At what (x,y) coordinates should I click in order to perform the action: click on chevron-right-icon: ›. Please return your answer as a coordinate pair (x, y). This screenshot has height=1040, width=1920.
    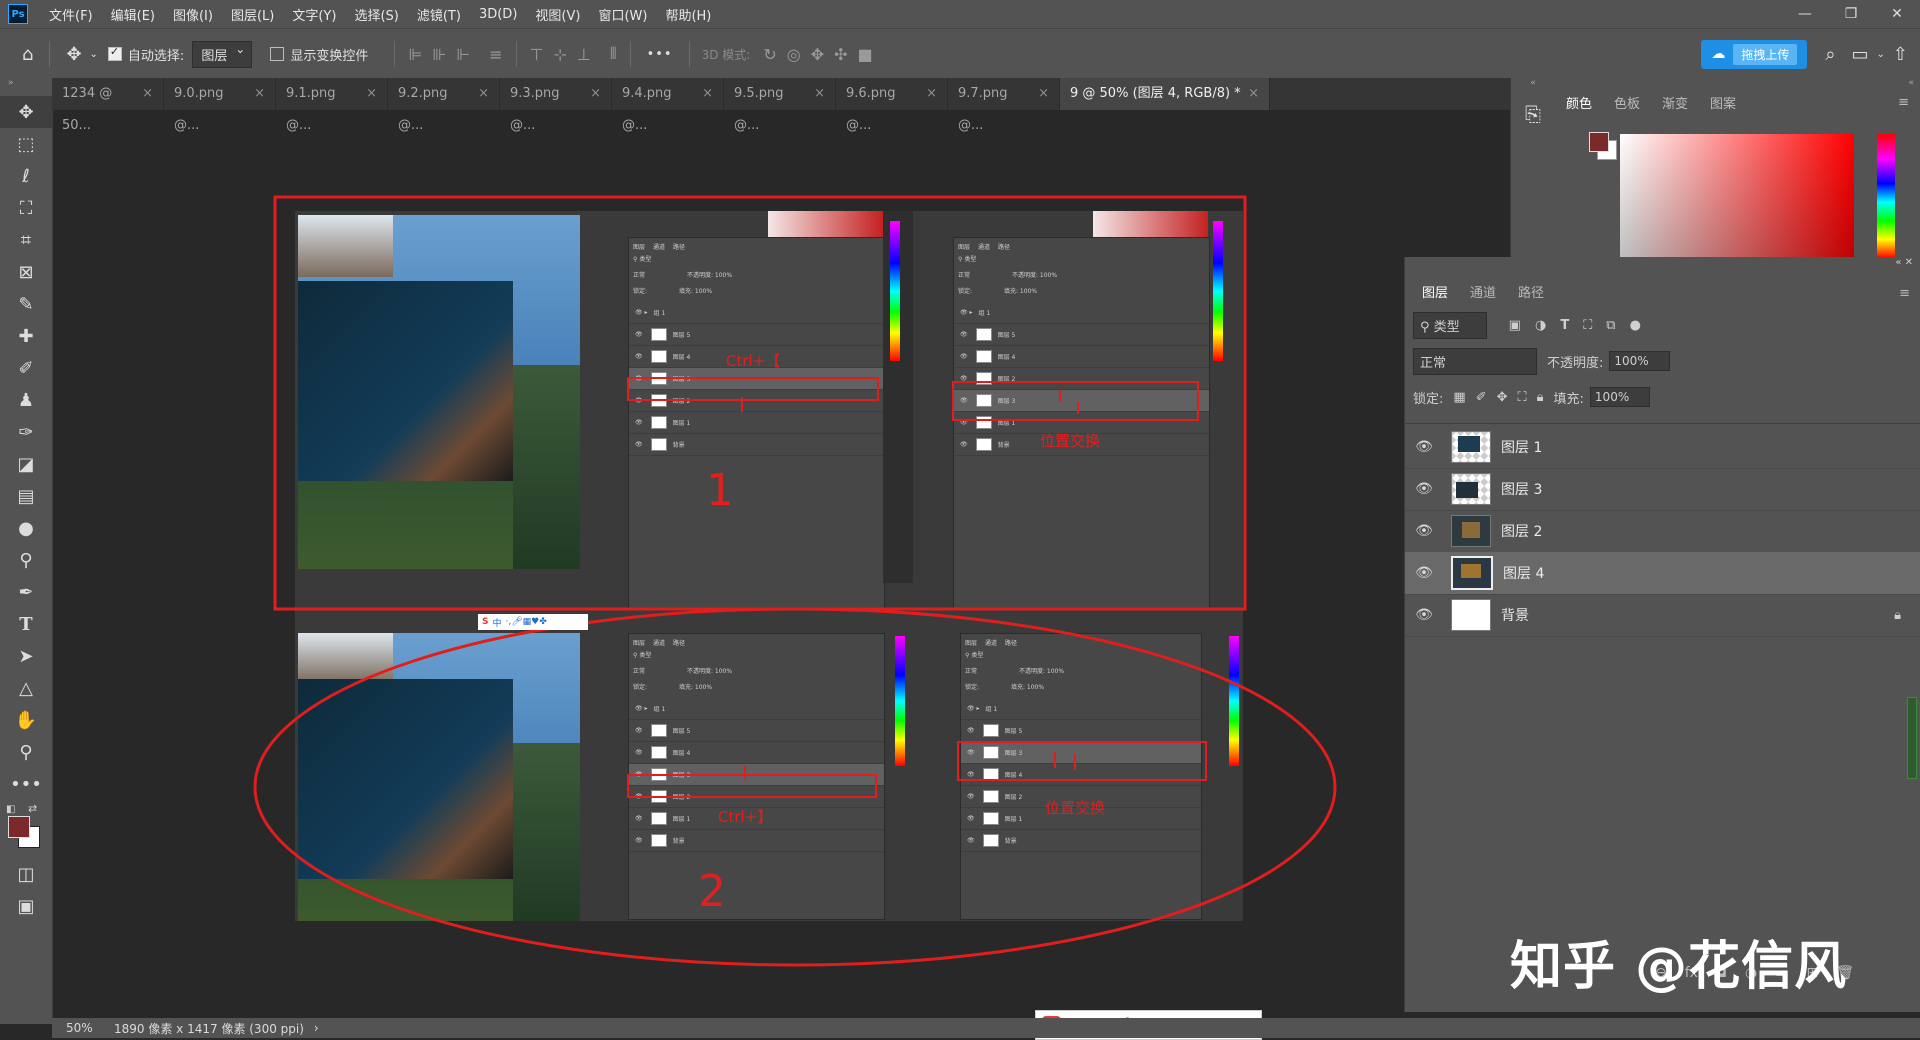
    Looking at the image, I should click on (316, 1028).